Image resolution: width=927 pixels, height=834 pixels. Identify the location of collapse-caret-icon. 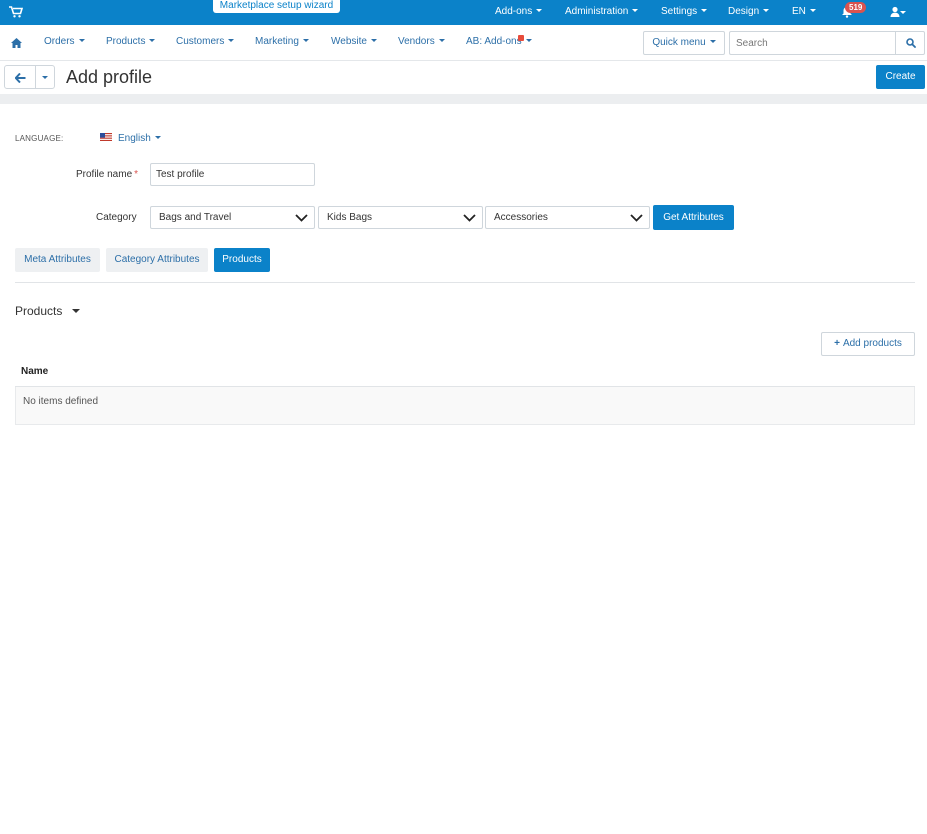
(76, 311).